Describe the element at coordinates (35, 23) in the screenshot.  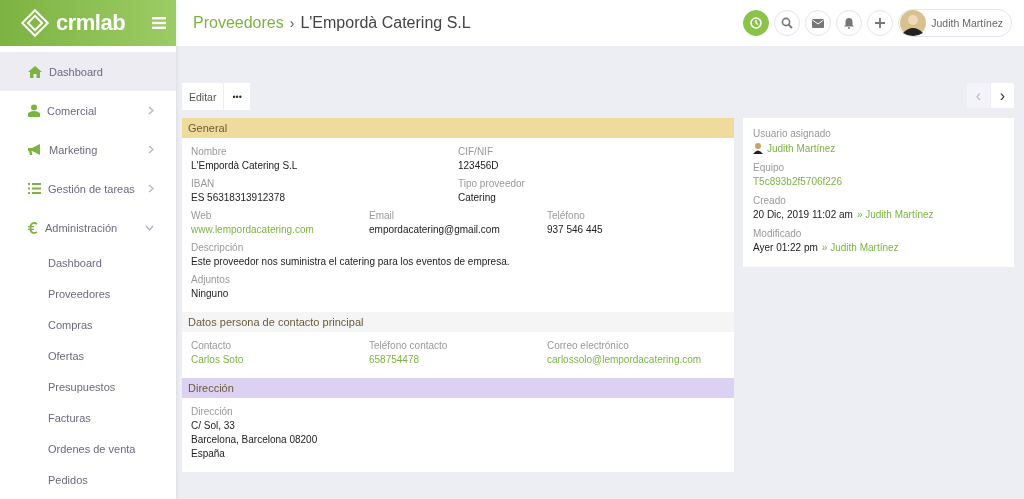
I see `logo-icon` at that location.